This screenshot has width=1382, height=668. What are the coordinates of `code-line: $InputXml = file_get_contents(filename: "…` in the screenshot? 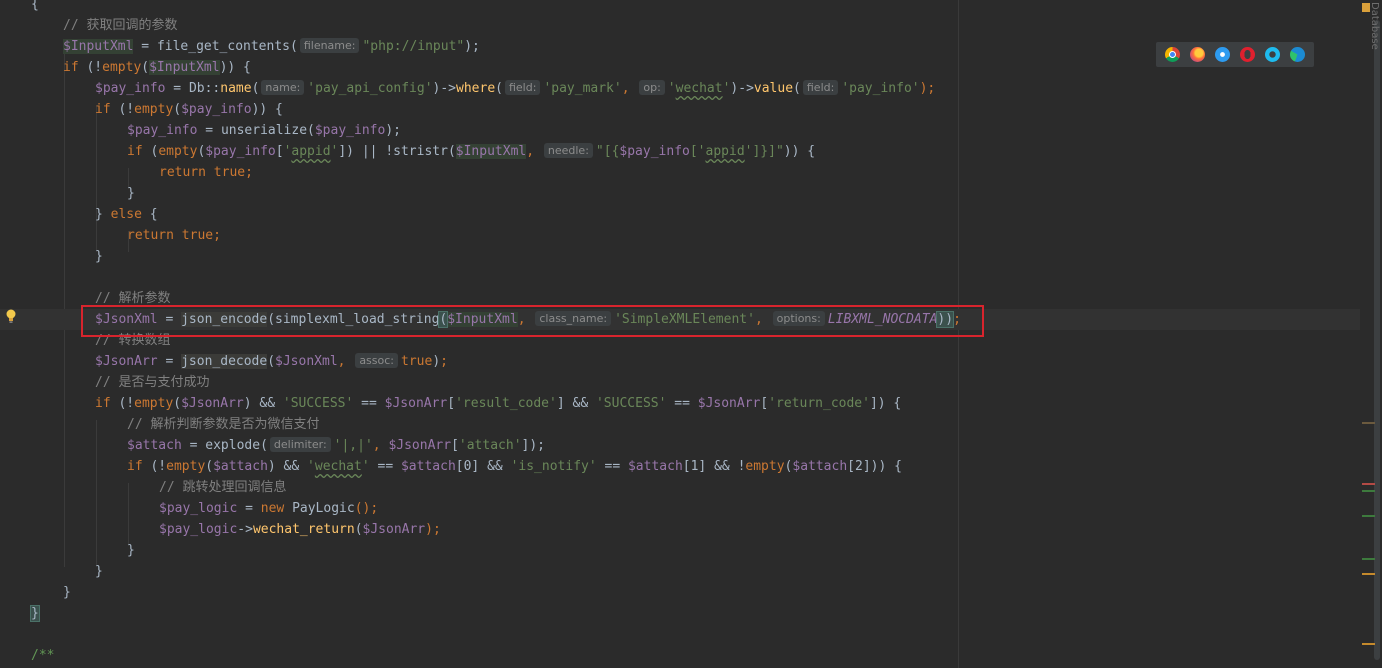 It's located at (271, 46).